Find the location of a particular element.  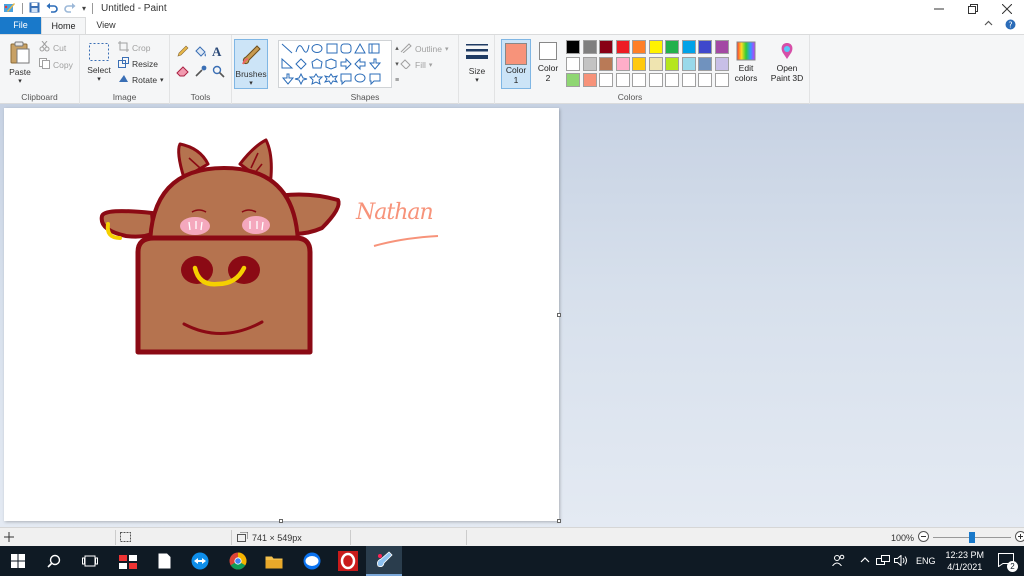

taskbar-app-zalo is located at coordinates (312, 561).